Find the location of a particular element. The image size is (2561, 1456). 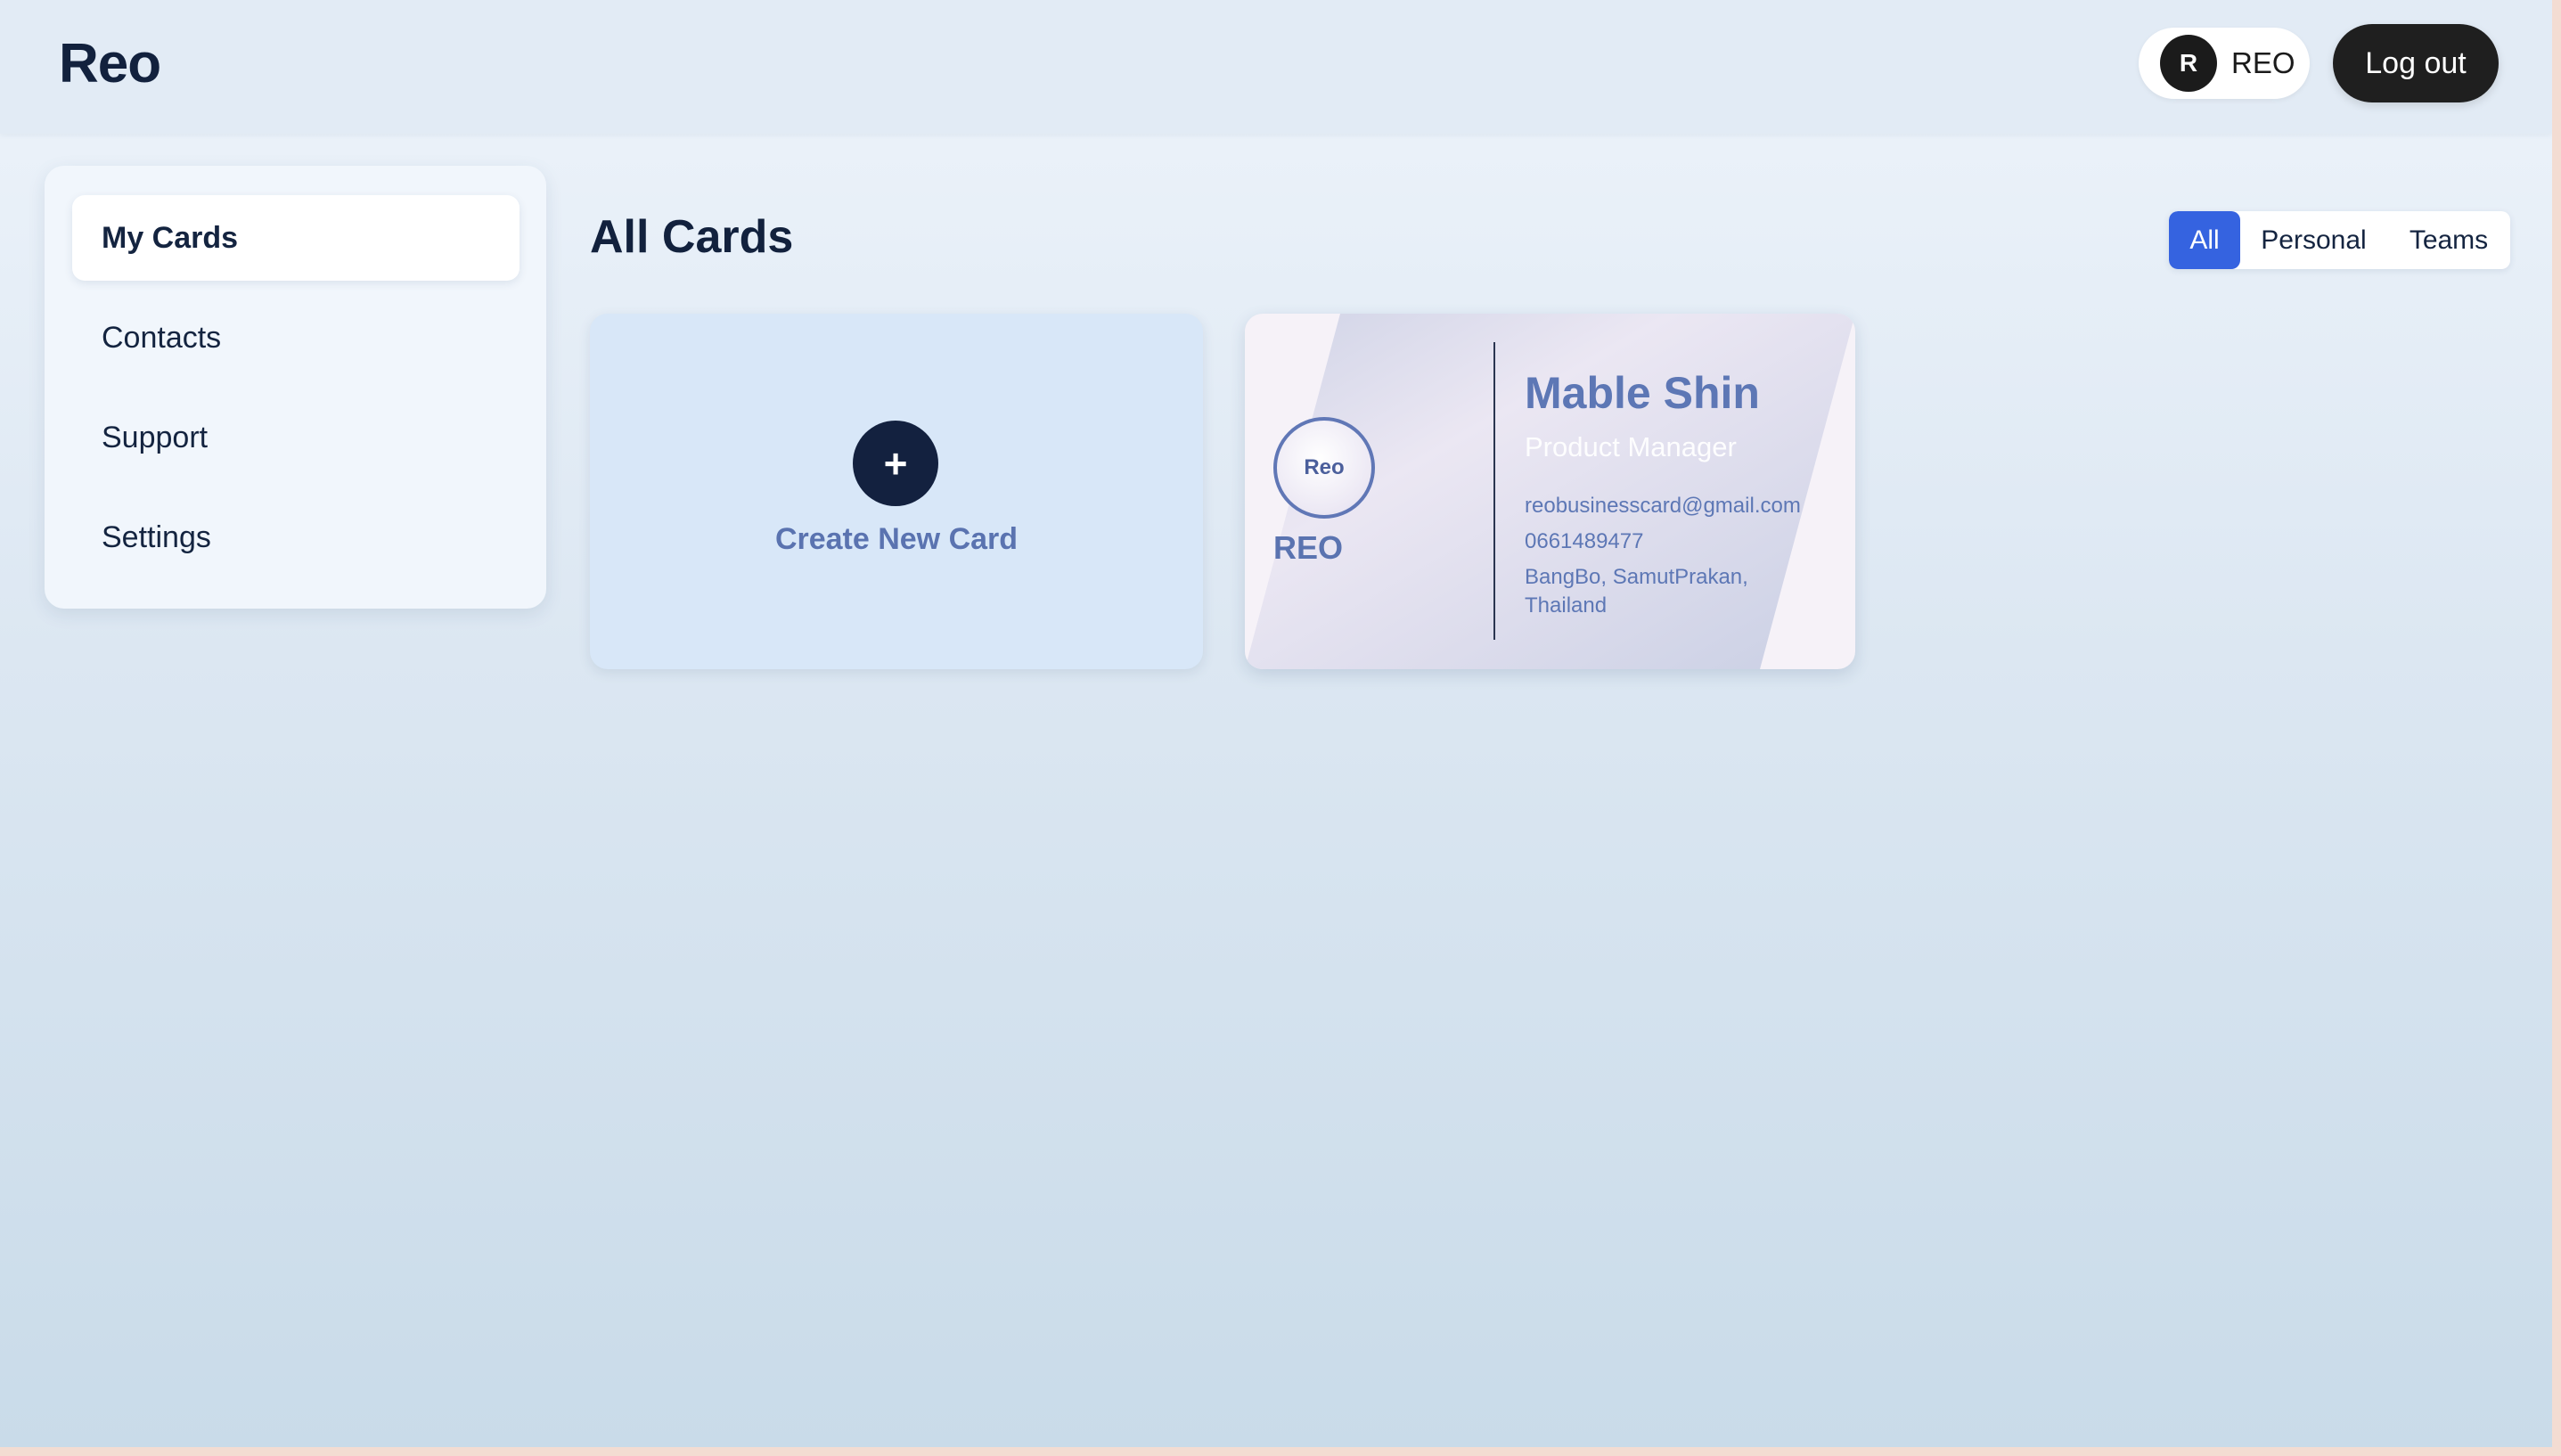

company-logo: Reo is located at coordinates (1324, 468).